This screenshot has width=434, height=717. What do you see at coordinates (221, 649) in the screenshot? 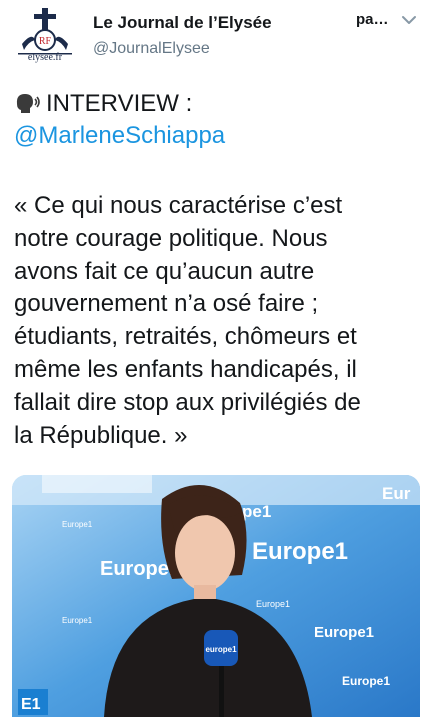
I see `svg-text: europe1` at bounding box center [221, 649].